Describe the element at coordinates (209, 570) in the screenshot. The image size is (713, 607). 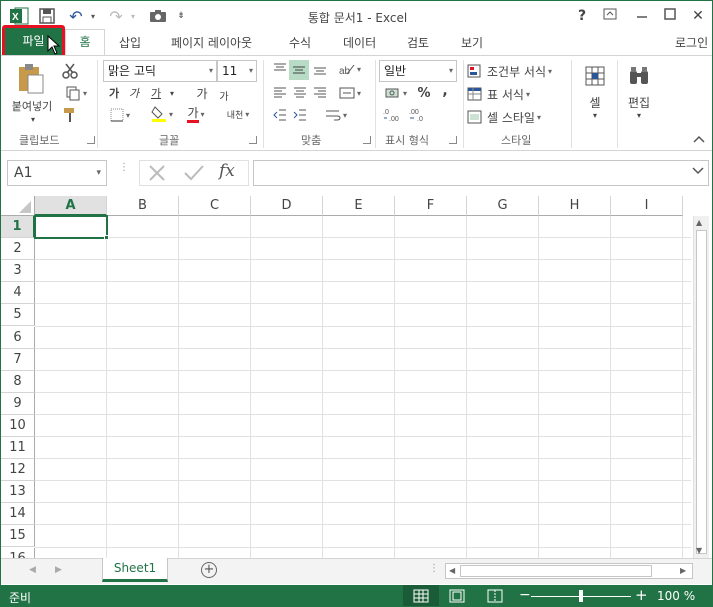
I see `add-sheet-button: +` at that location.